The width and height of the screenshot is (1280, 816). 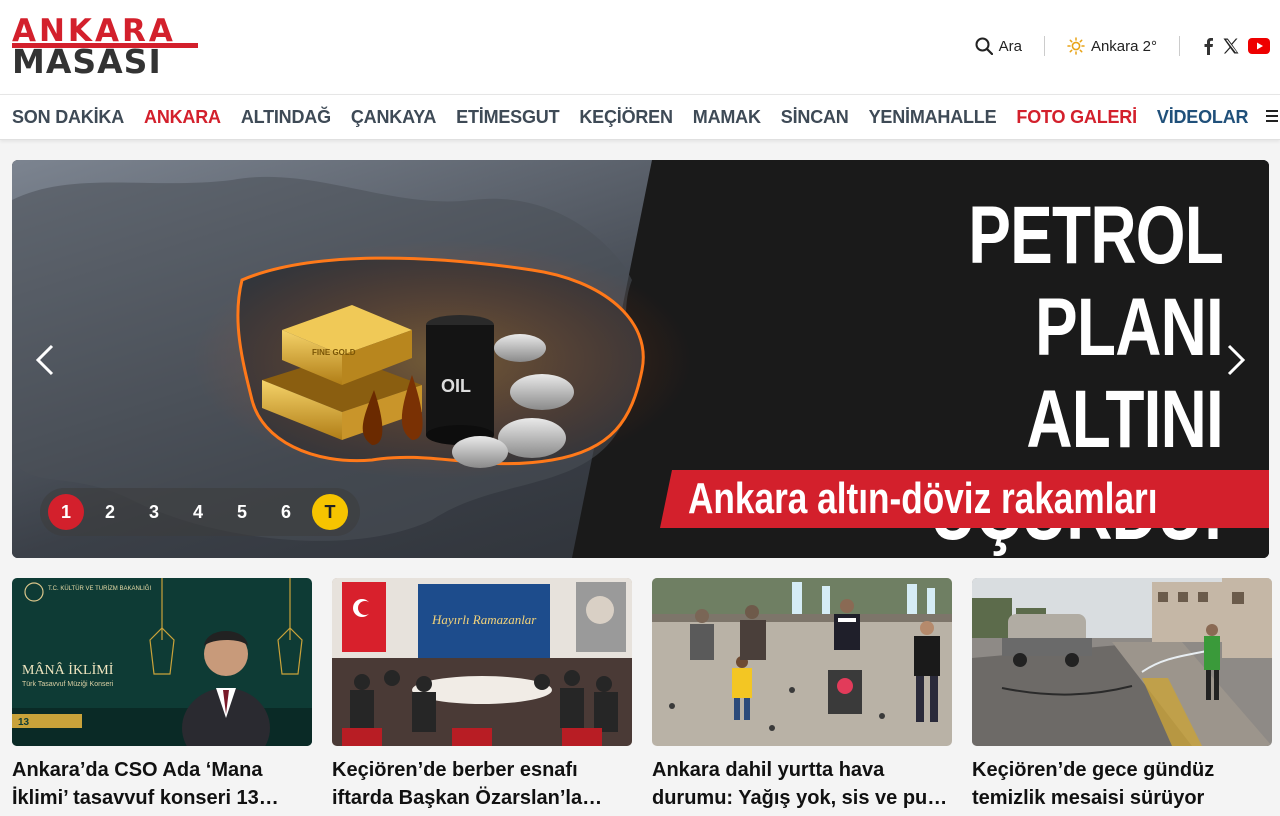 What do you see at coordinates (923, 498) in the screenshot?
I see `hero-ribbon-text: Ankara altın-döviz rakamları` at bounding box center [923, 498].